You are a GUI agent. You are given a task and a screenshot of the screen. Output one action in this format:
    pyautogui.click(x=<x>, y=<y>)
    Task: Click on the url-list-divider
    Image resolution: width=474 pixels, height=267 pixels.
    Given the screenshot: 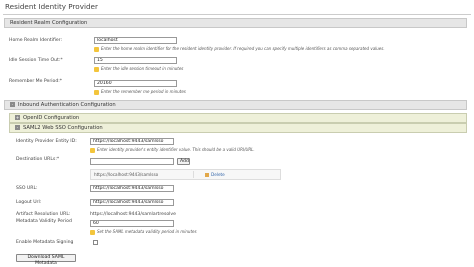 What is the action you would take?
    pyautogui.click(x=193, y=174)
    